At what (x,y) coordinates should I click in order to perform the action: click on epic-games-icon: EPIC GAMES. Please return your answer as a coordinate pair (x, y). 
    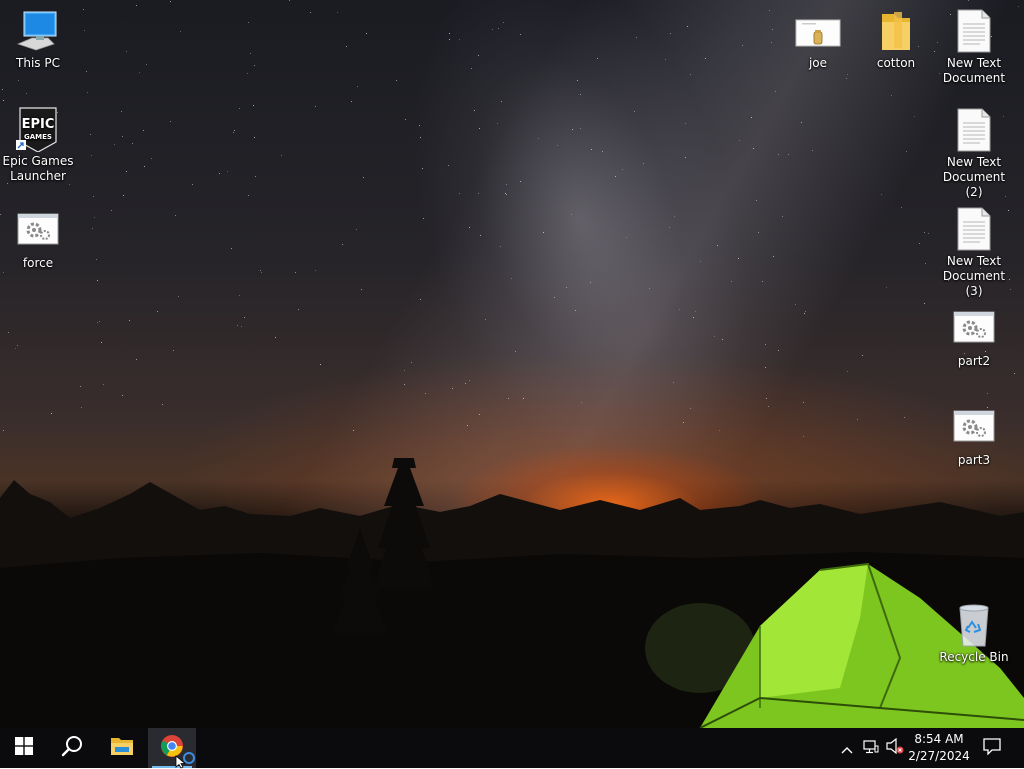
    Looking at the image, I should click on (38, 129).